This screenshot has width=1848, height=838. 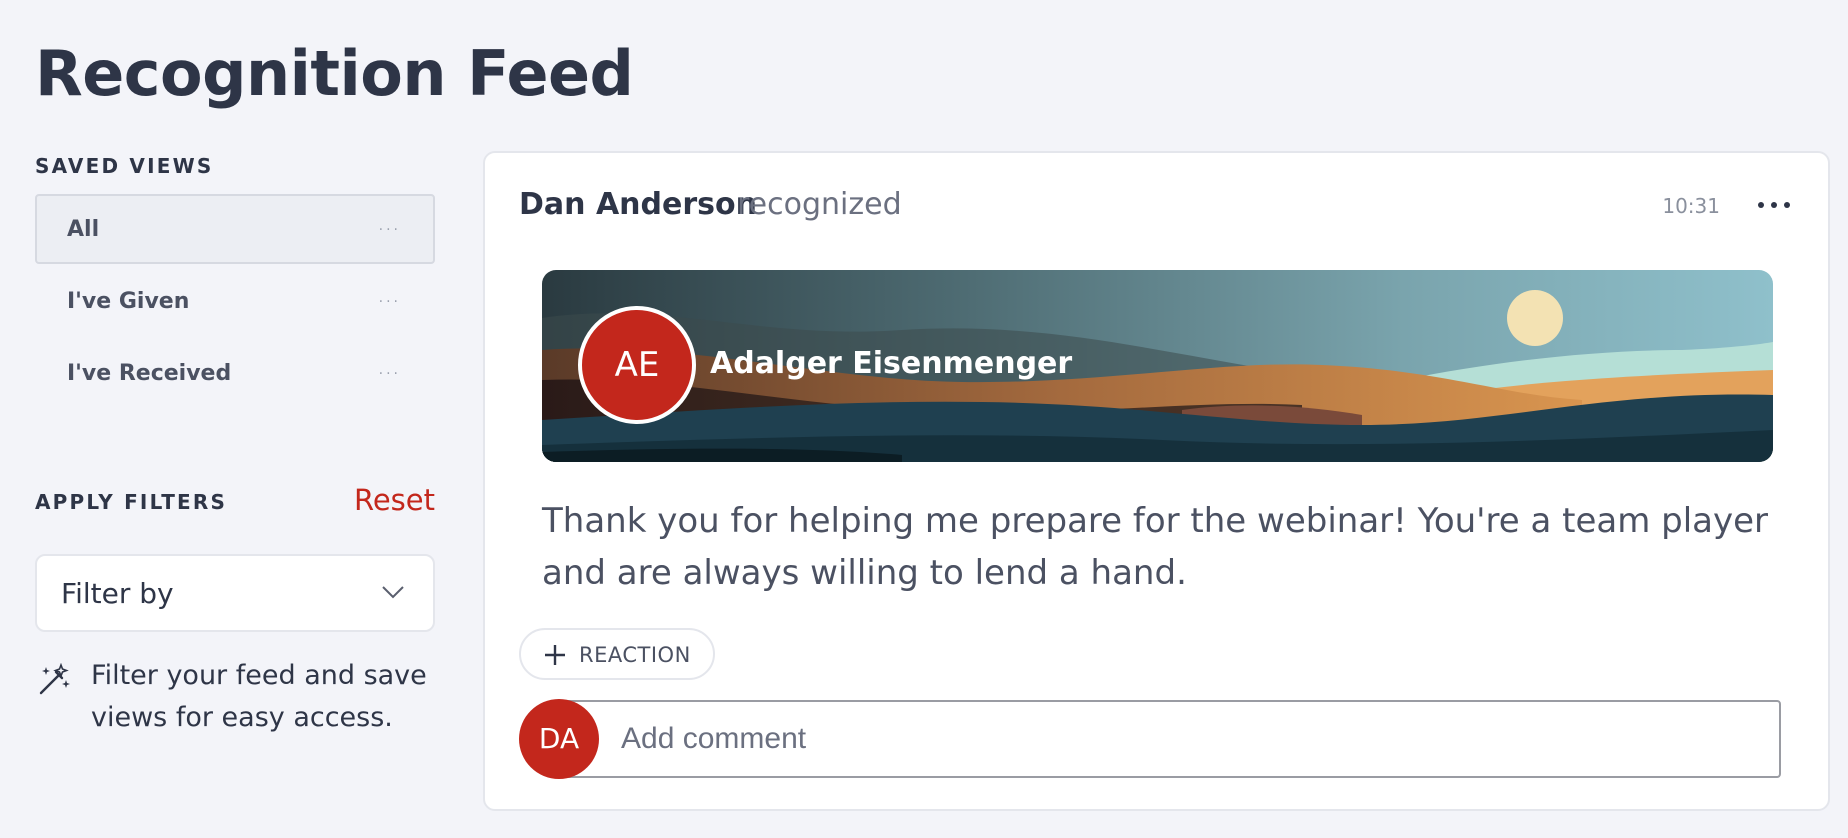 I want to click on comment-row: DA, so click(x=1150, y=739).